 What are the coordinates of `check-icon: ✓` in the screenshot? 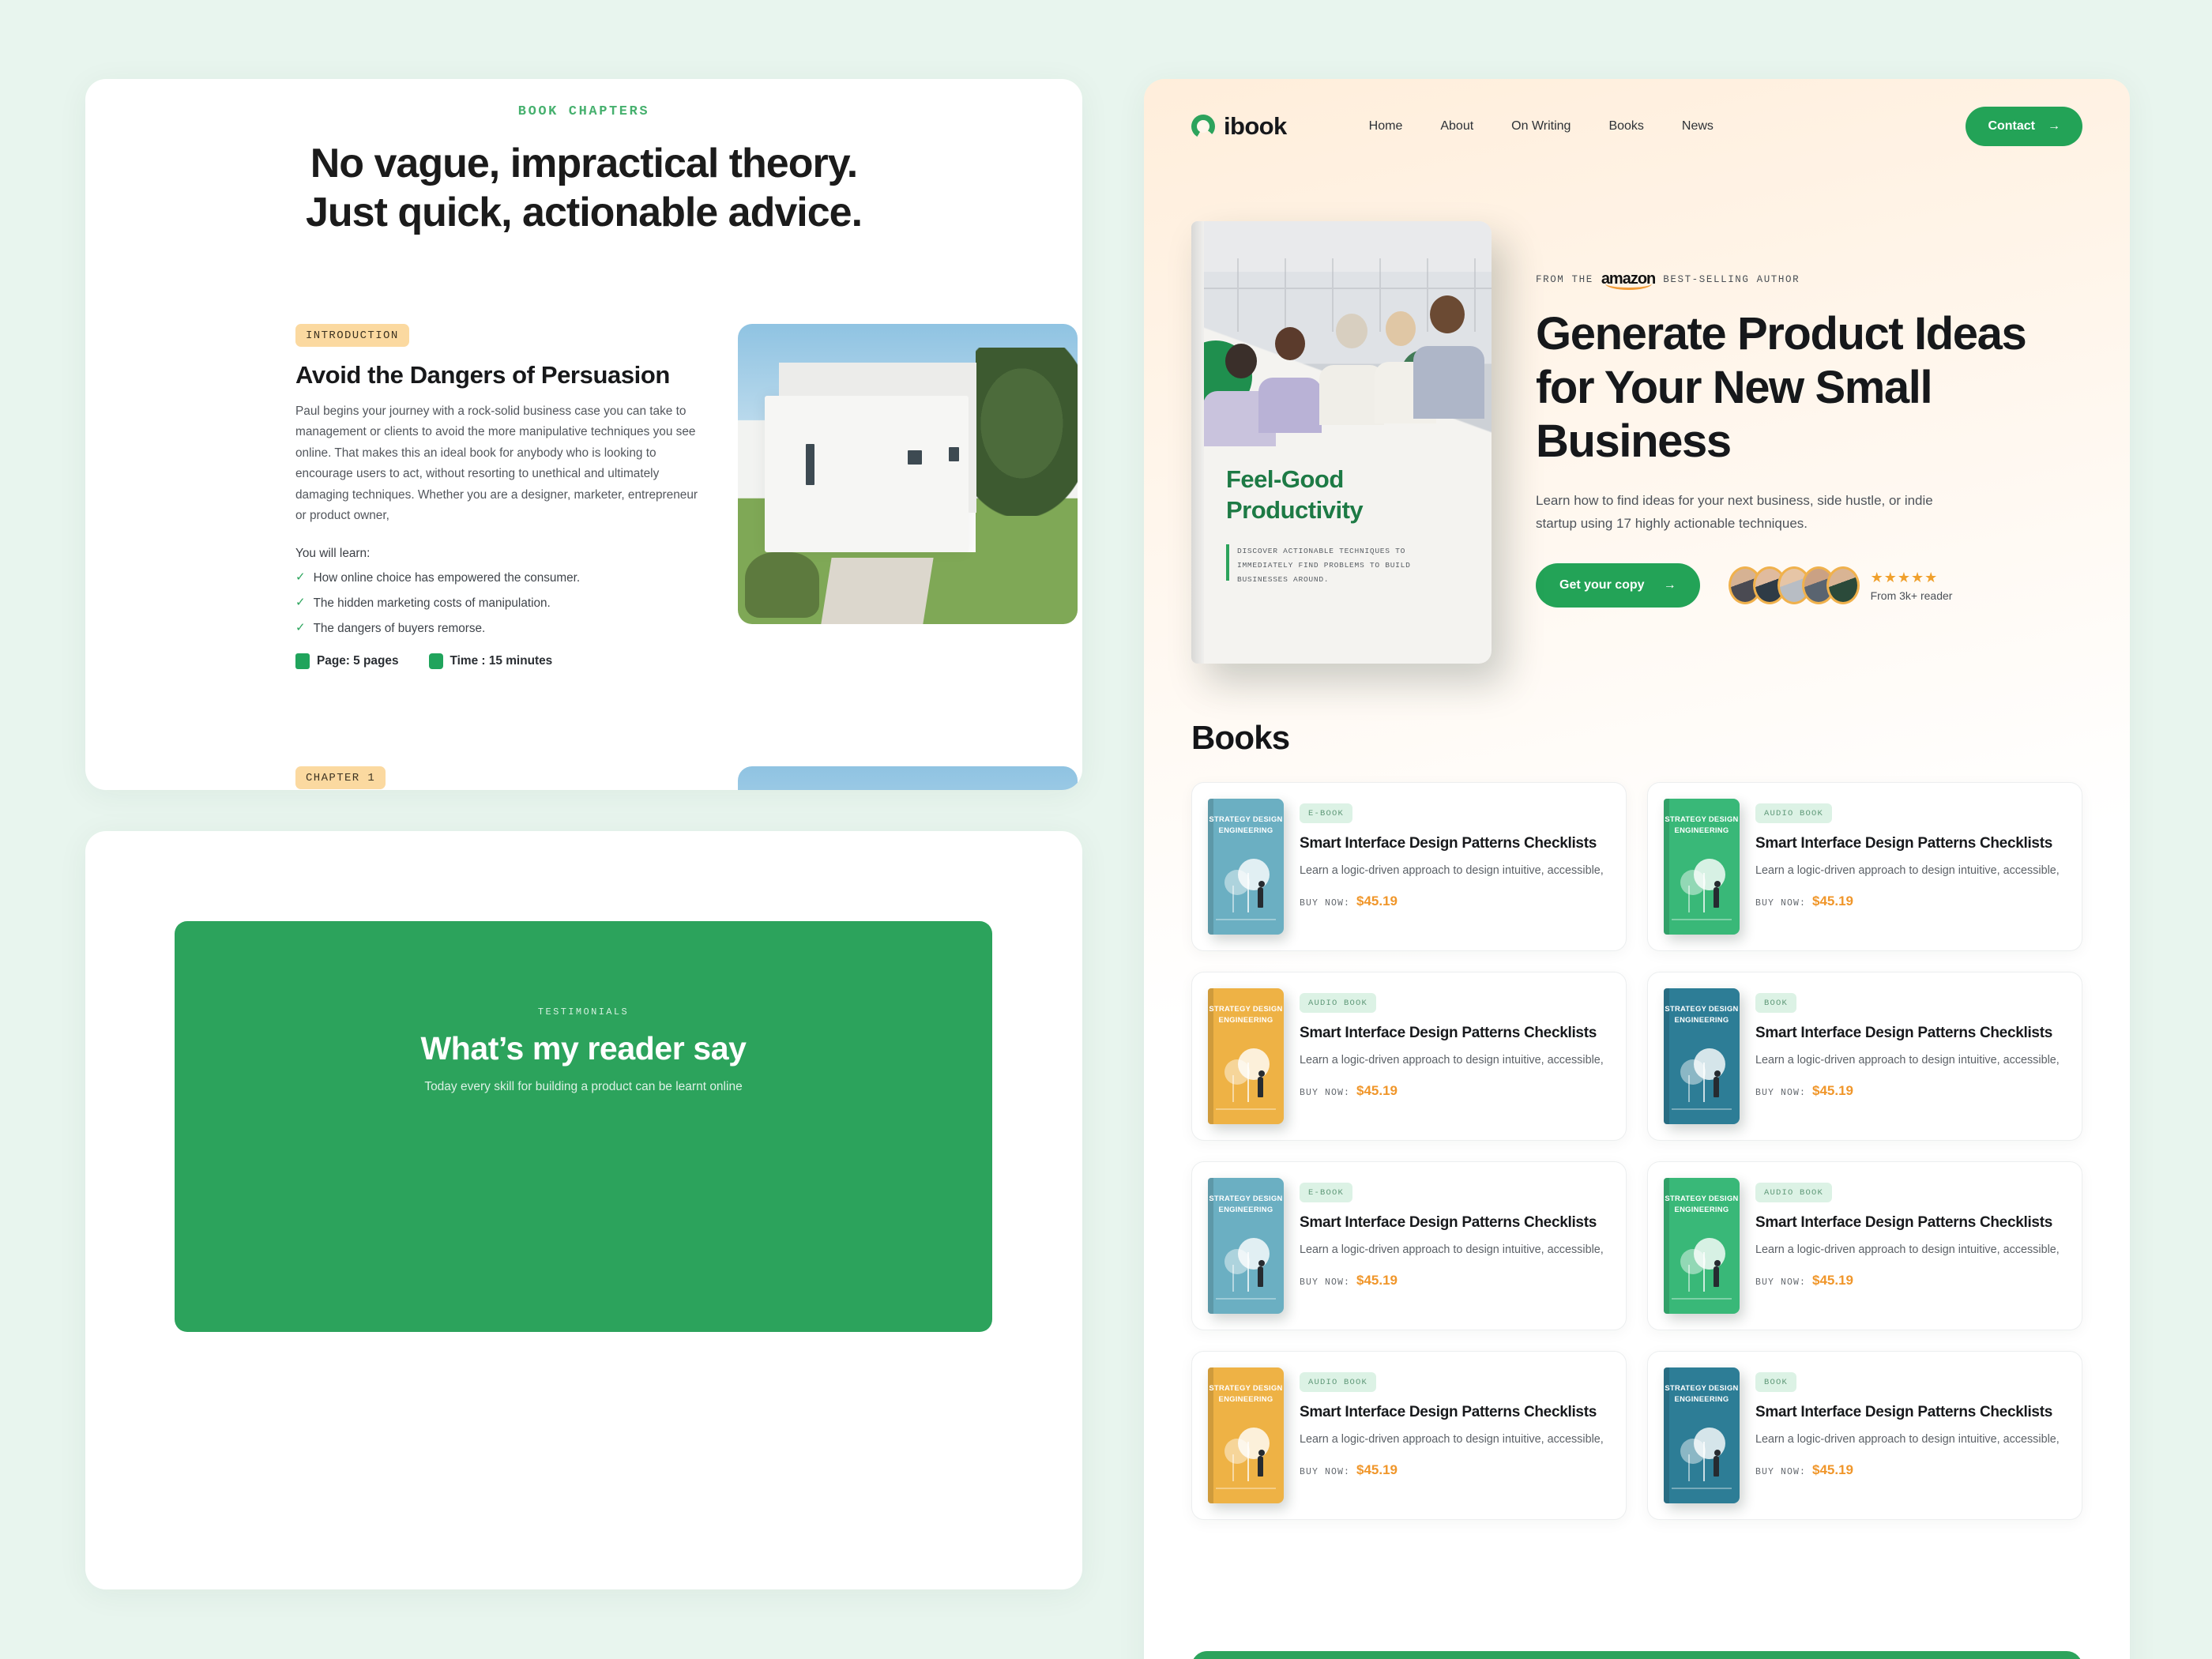 It's located at (301, 602).